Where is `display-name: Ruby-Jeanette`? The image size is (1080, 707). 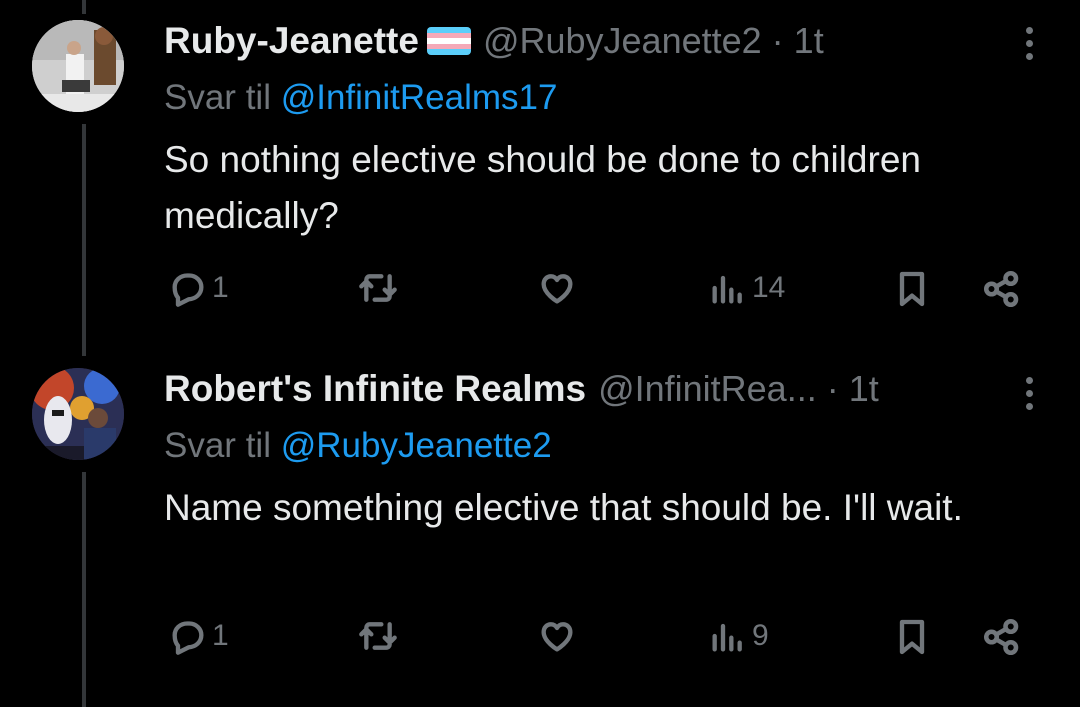
display-name: Ruby-Jeanette is located at coordinates (291, 41).